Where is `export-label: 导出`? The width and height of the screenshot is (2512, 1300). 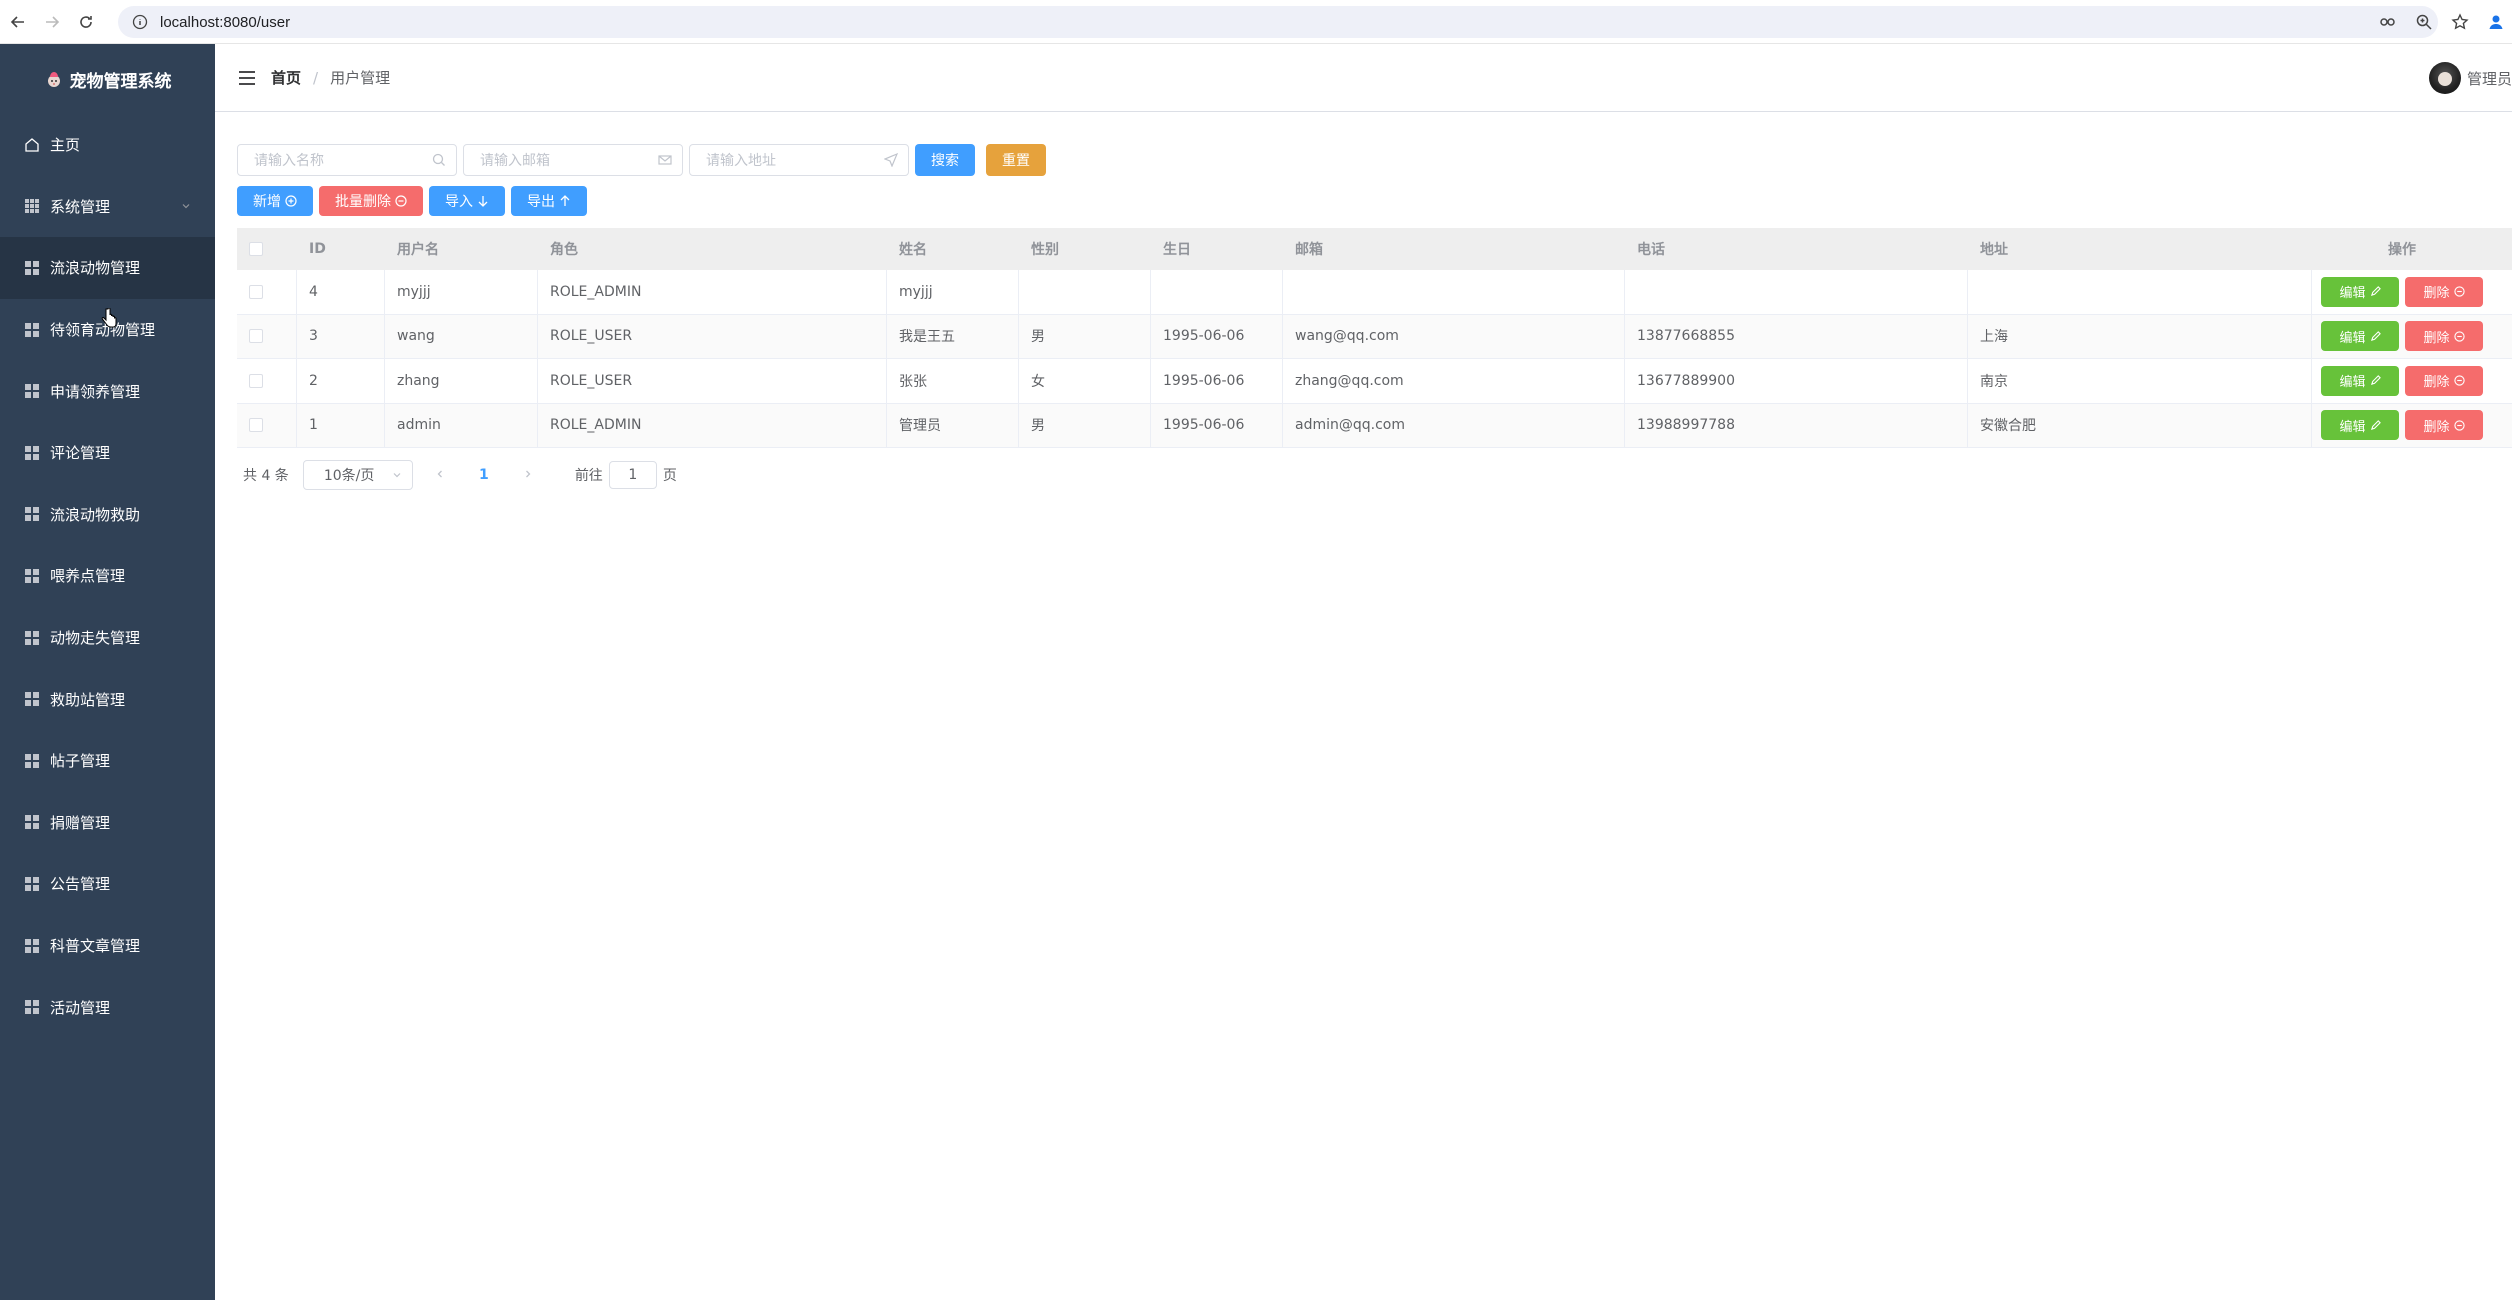 export-label: 导出 is located at coordinates (541, 201).